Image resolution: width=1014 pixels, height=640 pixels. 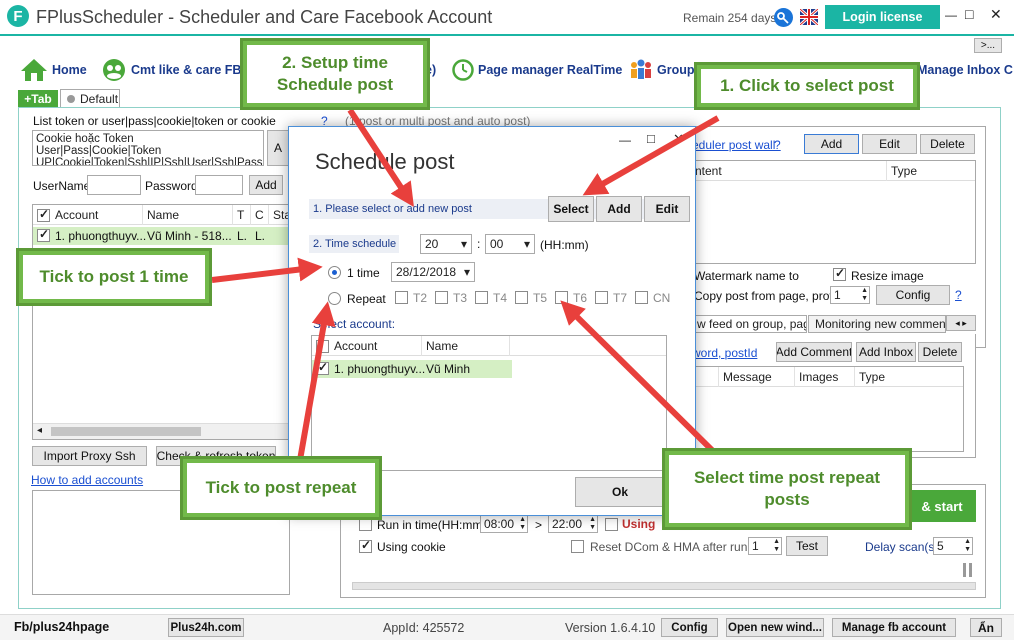 What do you see at coordinates (940, 352) in the screenshot?
I see `monitor-delete-button: Delete` at bounding box center [940, 352].